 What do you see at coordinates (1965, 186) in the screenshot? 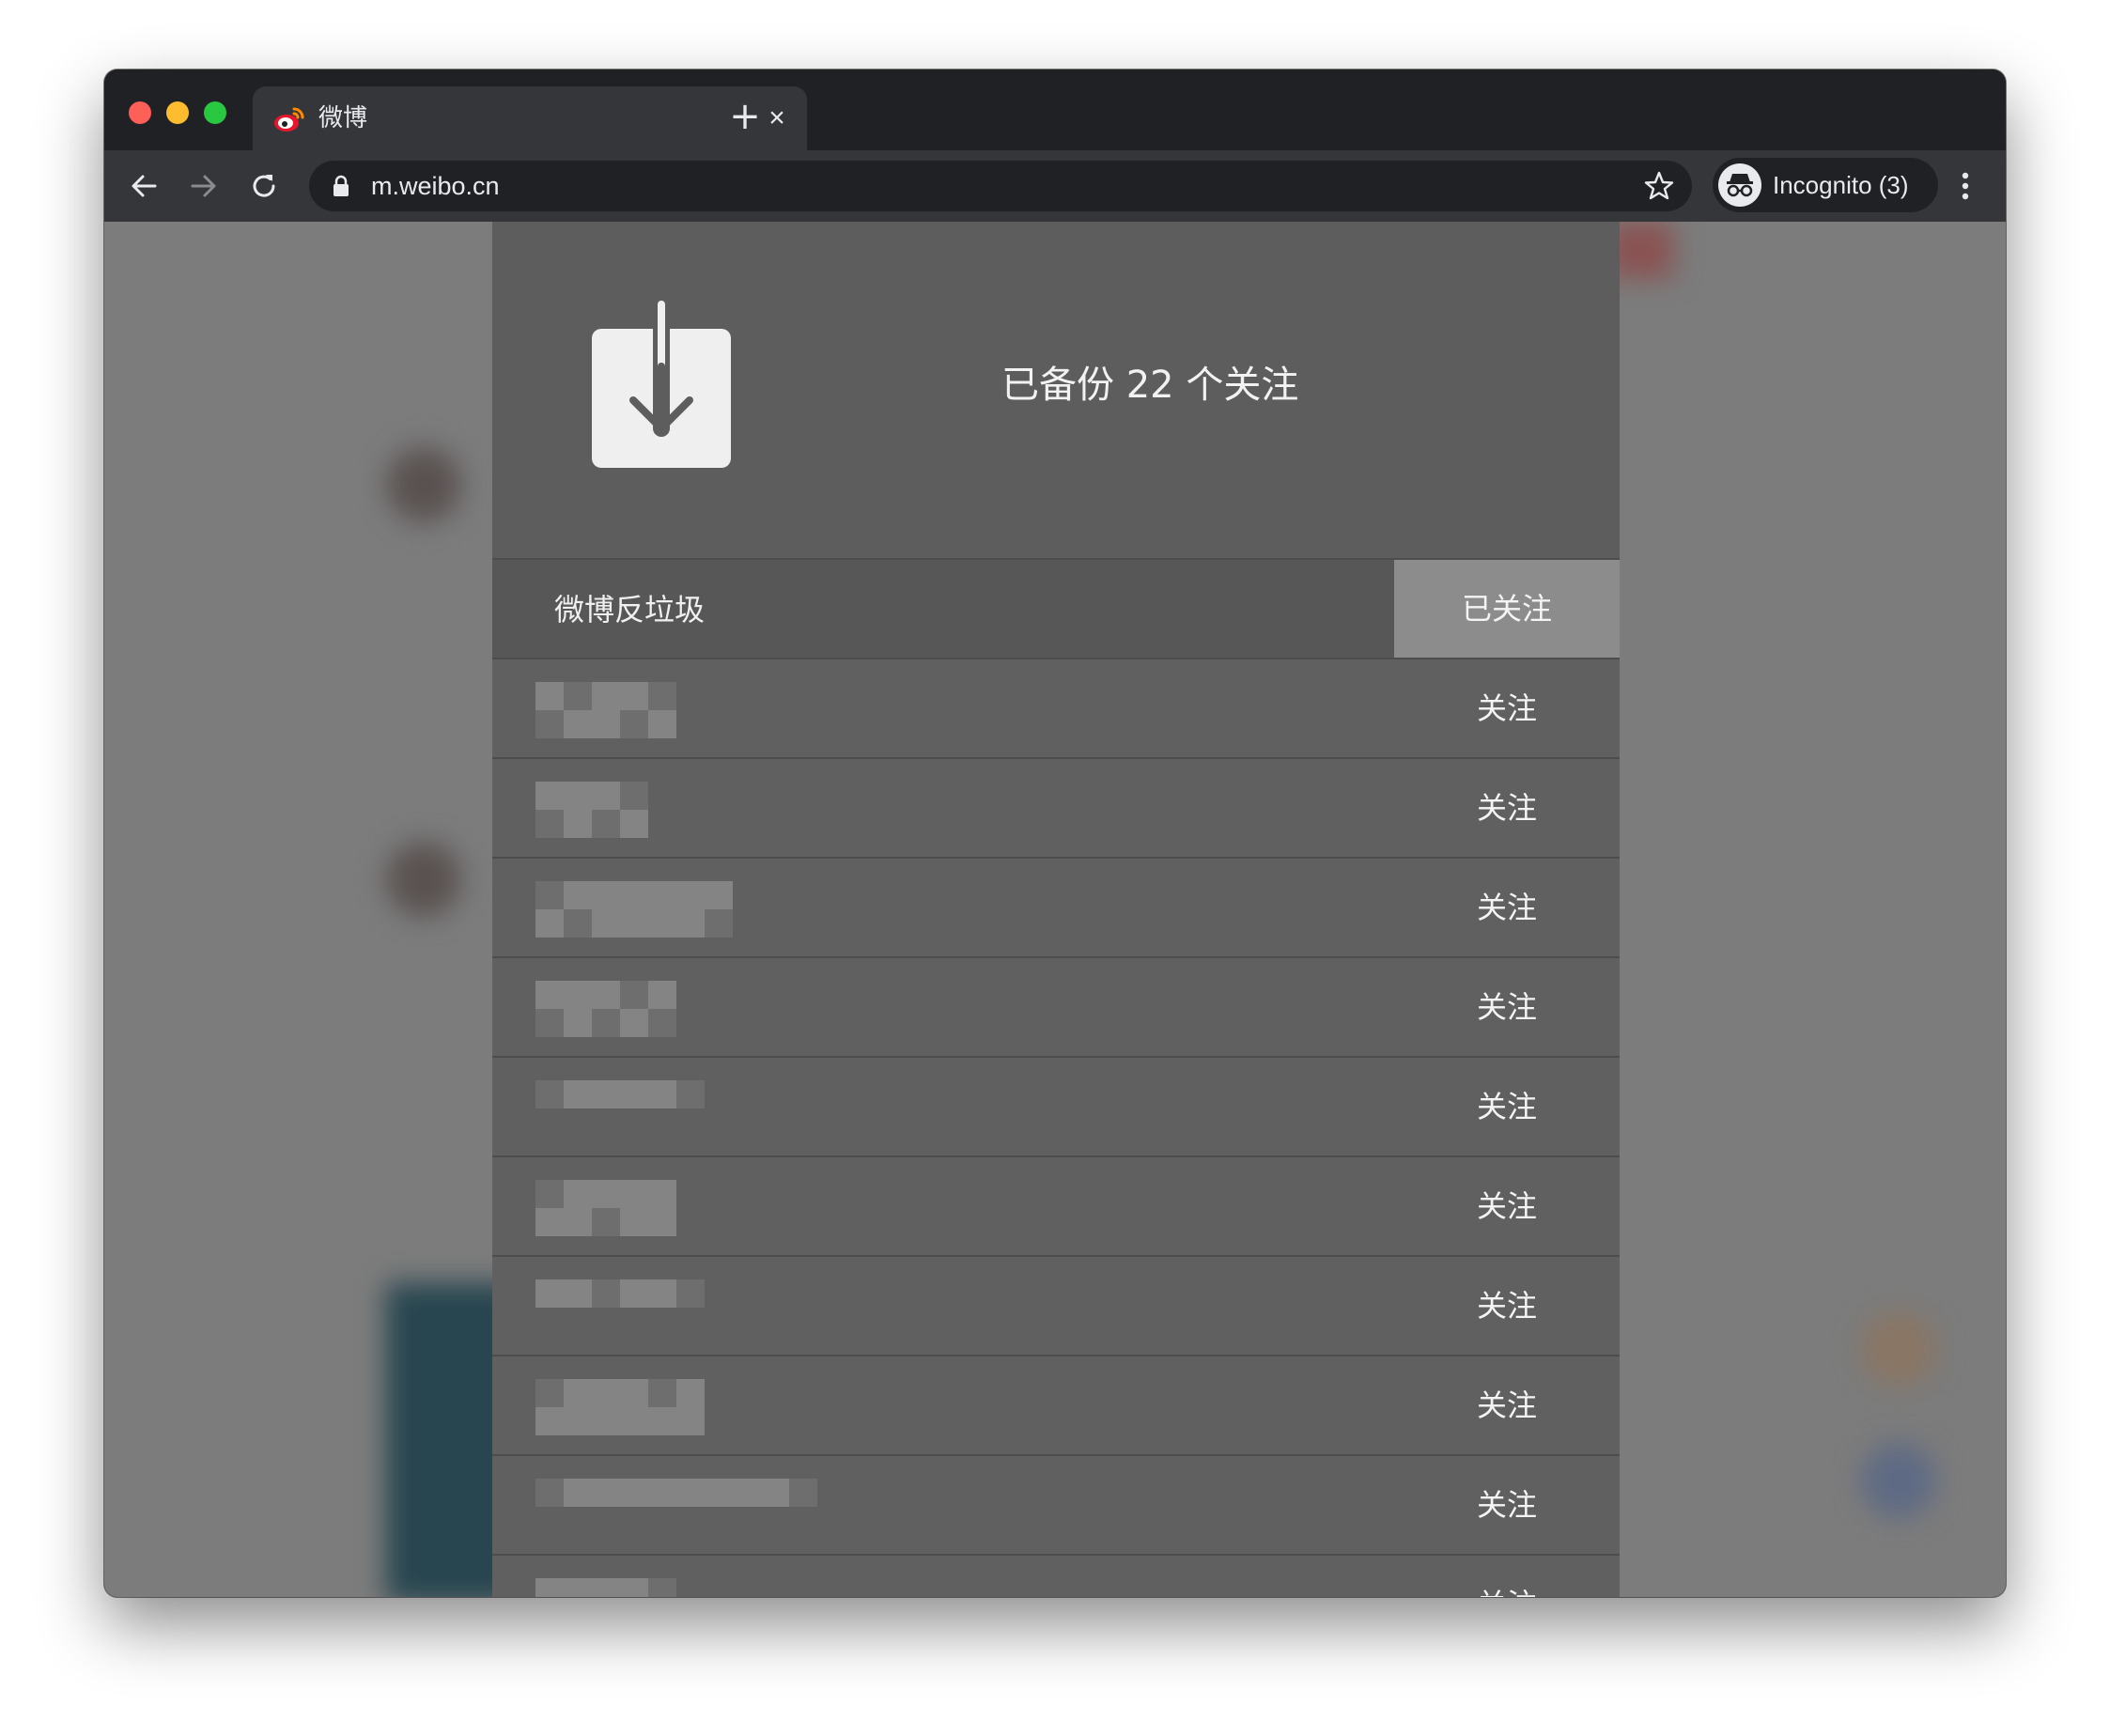
I see `more-vert-icon` at bounding box center [1965, 186].